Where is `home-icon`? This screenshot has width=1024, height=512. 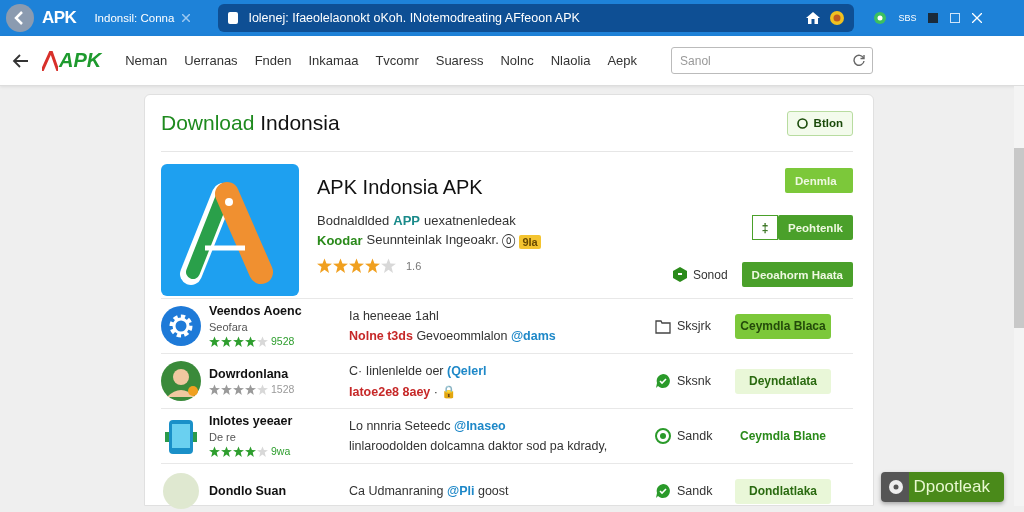 home-icon is located at coordinates (813, 18).